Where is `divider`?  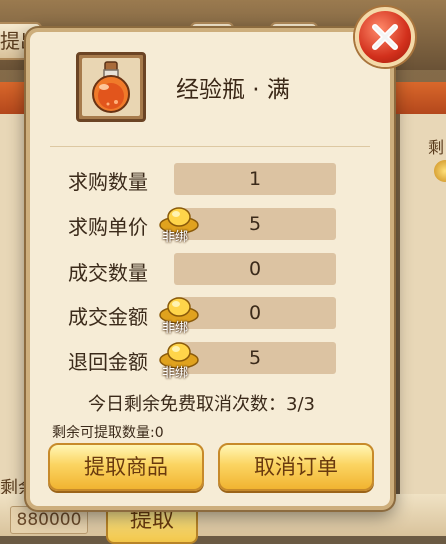 divider is located at coordinates (210, 146).